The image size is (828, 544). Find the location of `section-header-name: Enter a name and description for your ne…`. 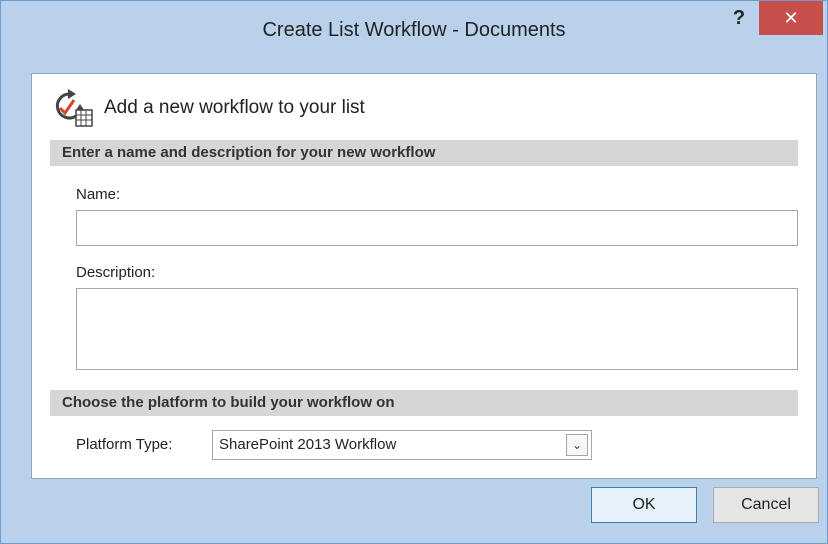

section-header-name: Enter a name and description for your ne… is located at coordinates (424, 153).